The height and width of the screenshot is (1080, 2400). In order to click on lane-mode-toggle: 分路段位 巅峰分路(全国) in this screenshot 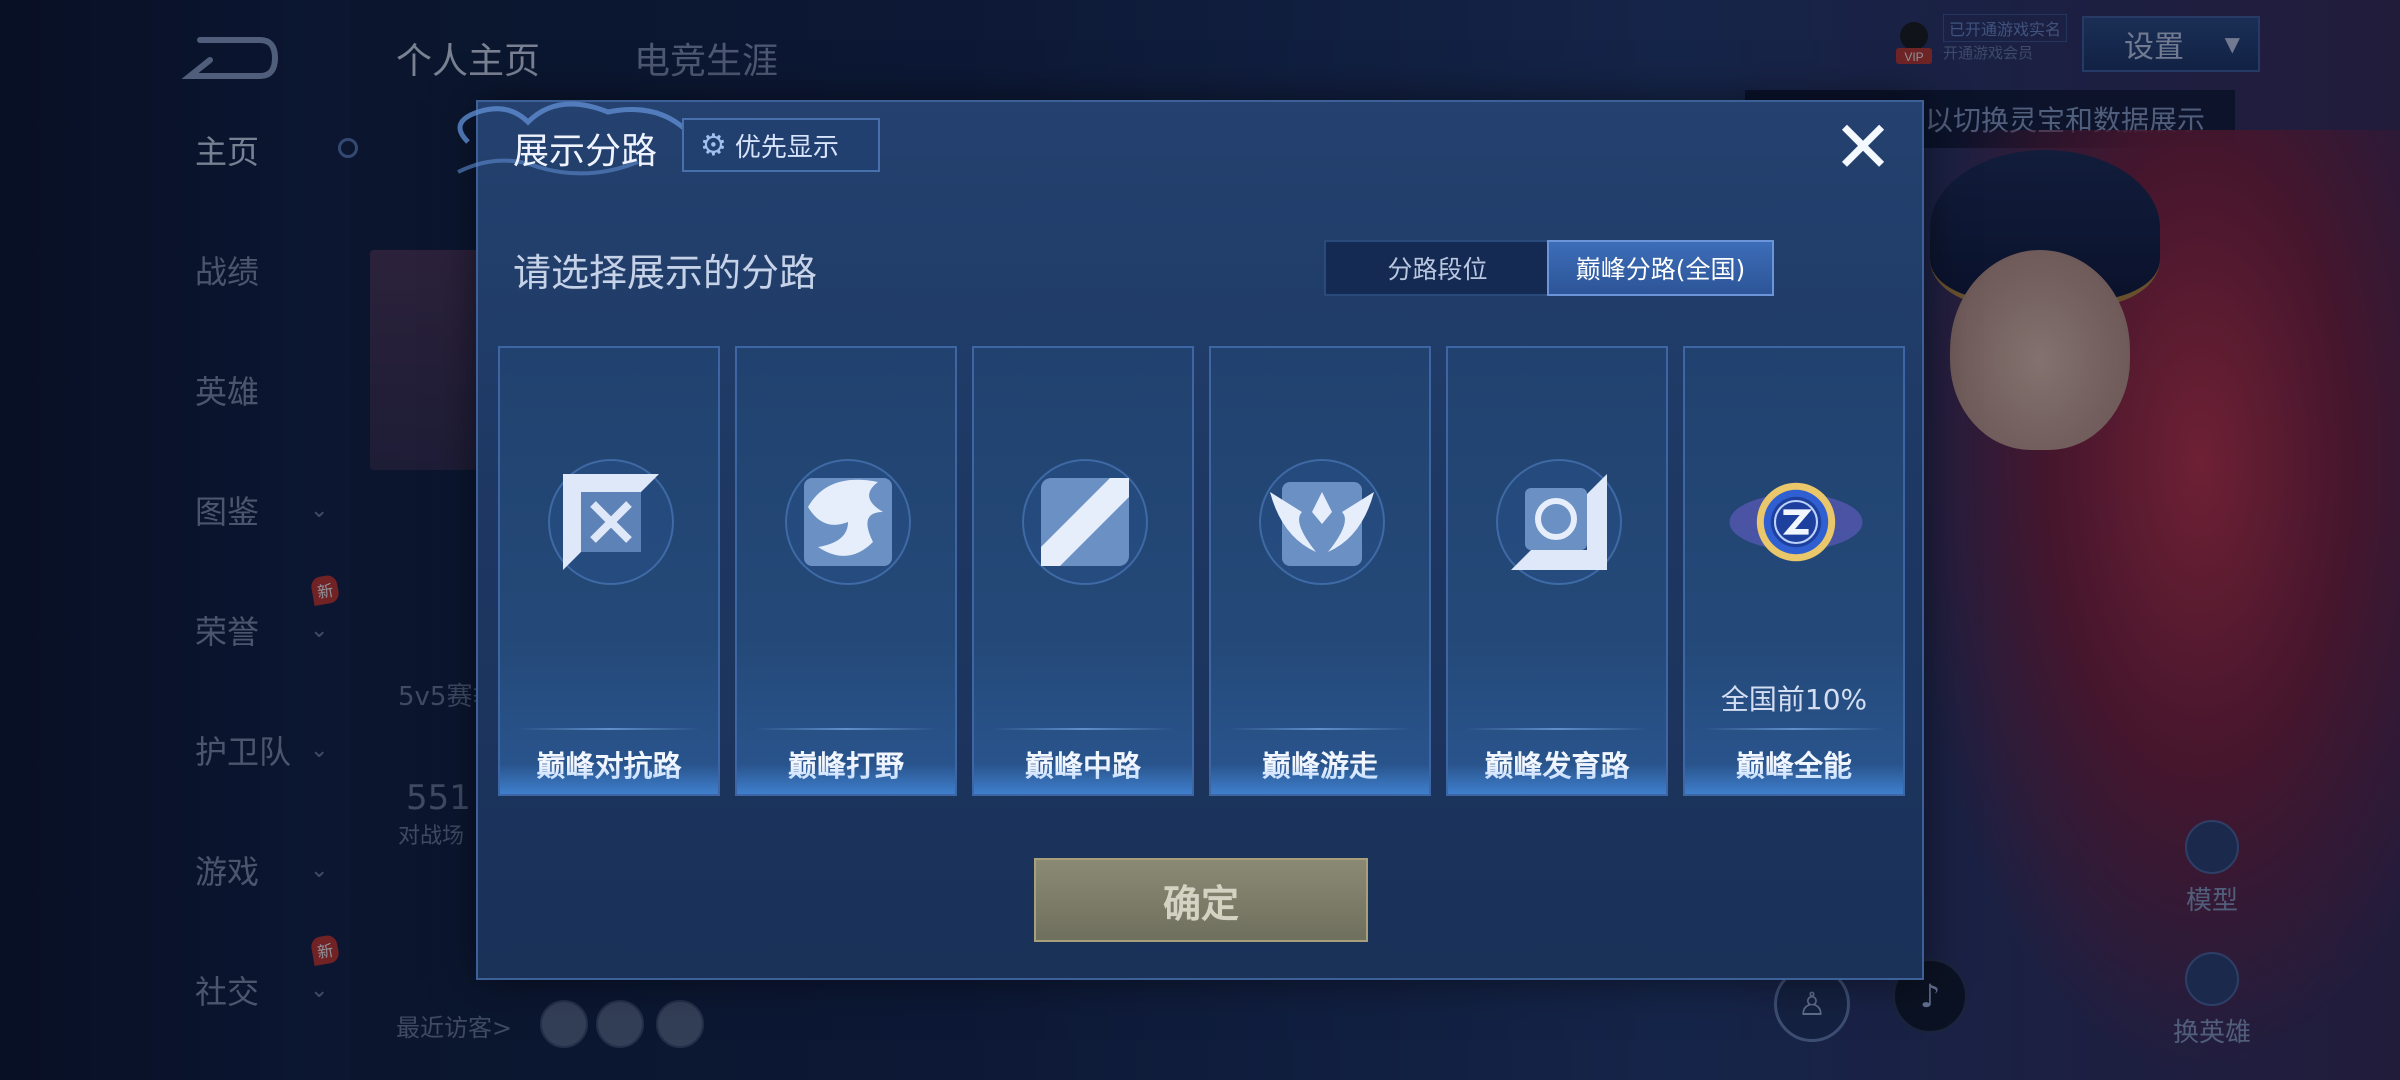, I will do `click(1549, 268)`.